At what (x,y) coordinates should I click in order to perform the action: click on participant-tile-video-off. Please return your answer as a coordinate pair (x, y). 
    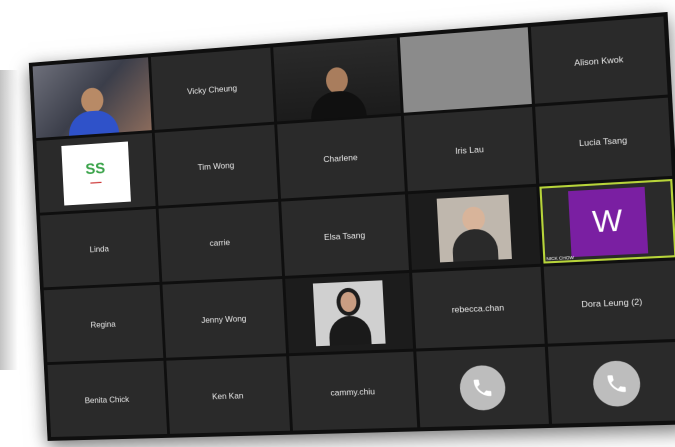
    Looking at the image, I should click on (465, 70).